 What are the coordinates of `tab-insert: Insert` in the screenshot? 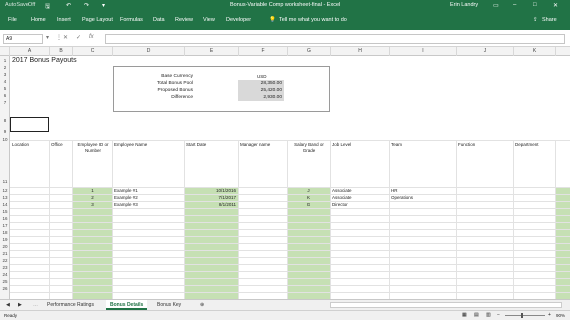 It's located at (64, 20).